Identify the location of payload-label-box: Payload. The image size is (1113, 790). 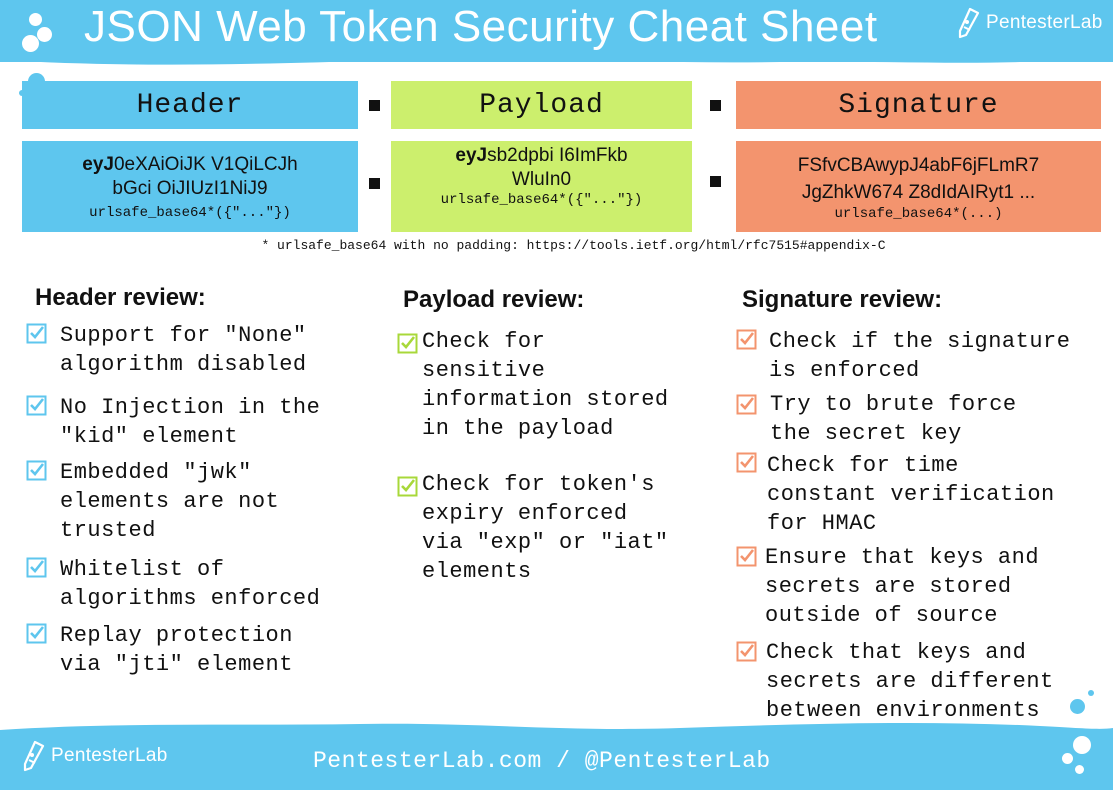
(541, 105).